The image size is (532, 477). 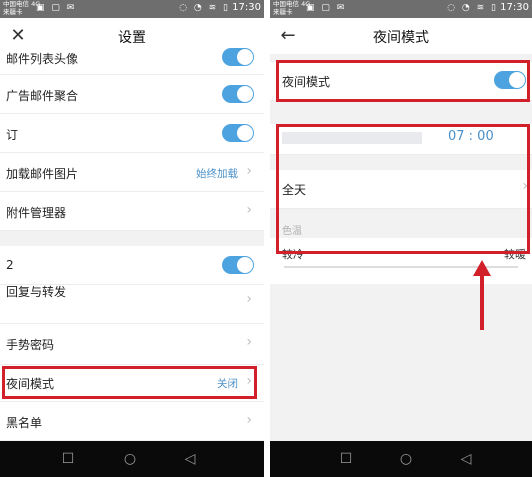 I want to click on row-label: 广告邮件聚合, so click(x=42, y=96).